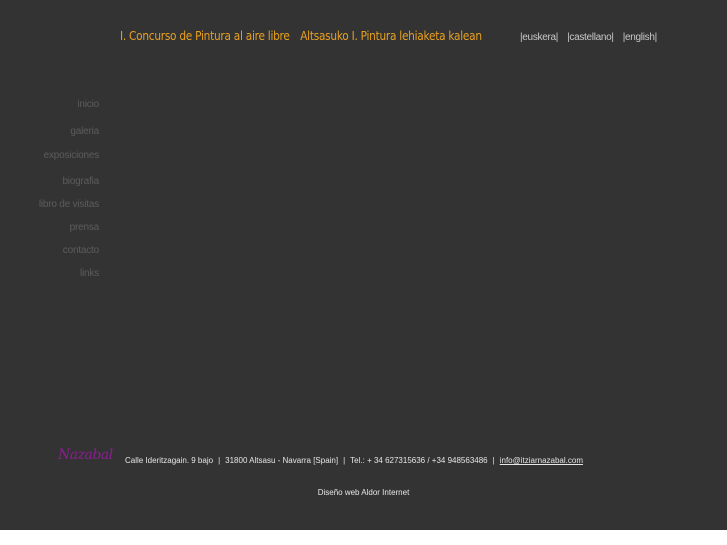 The width and height of the screenshot is (727, 545). What do you see at coordinates (282, 460) in the screenshot?
I see `footer-city: 31800 Altsasu - Navarra [Spain]` at bounding box center [282, 460].